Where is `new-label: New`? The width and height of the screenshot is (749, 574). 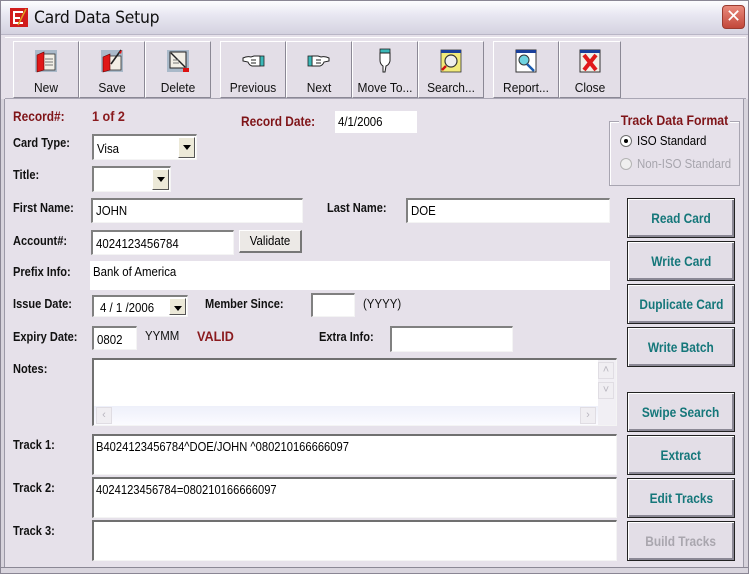 new-label: New is located at coordinates (46, 87).